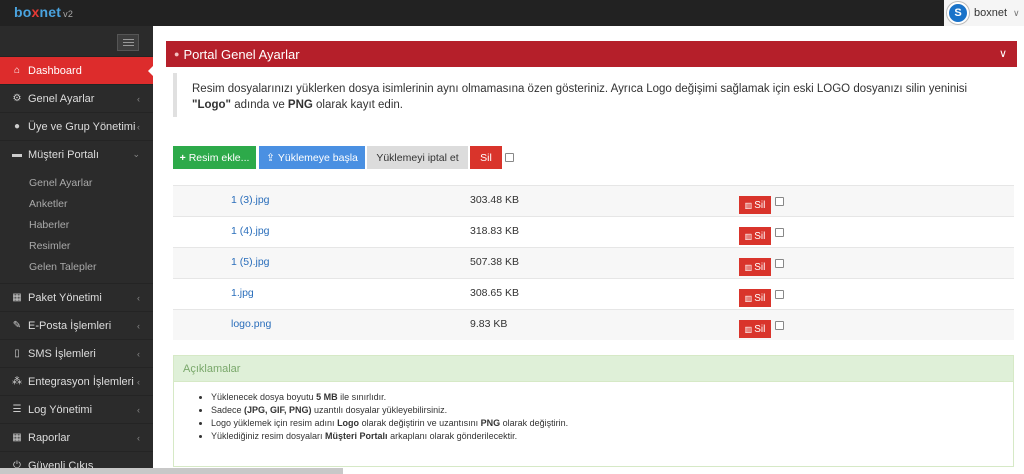 The height and width of the screenshot is (474, 1024). What do you see at coordinates (17, 154) in the screenshot?
I see `folder-open-icon: ▬` at bounding box center [17, 154].